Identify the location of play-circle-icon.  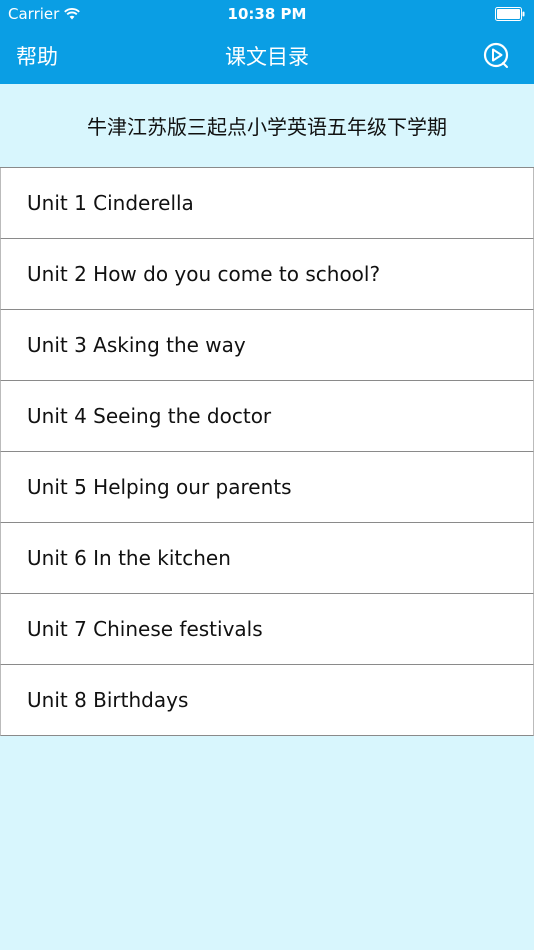
(496, 55).